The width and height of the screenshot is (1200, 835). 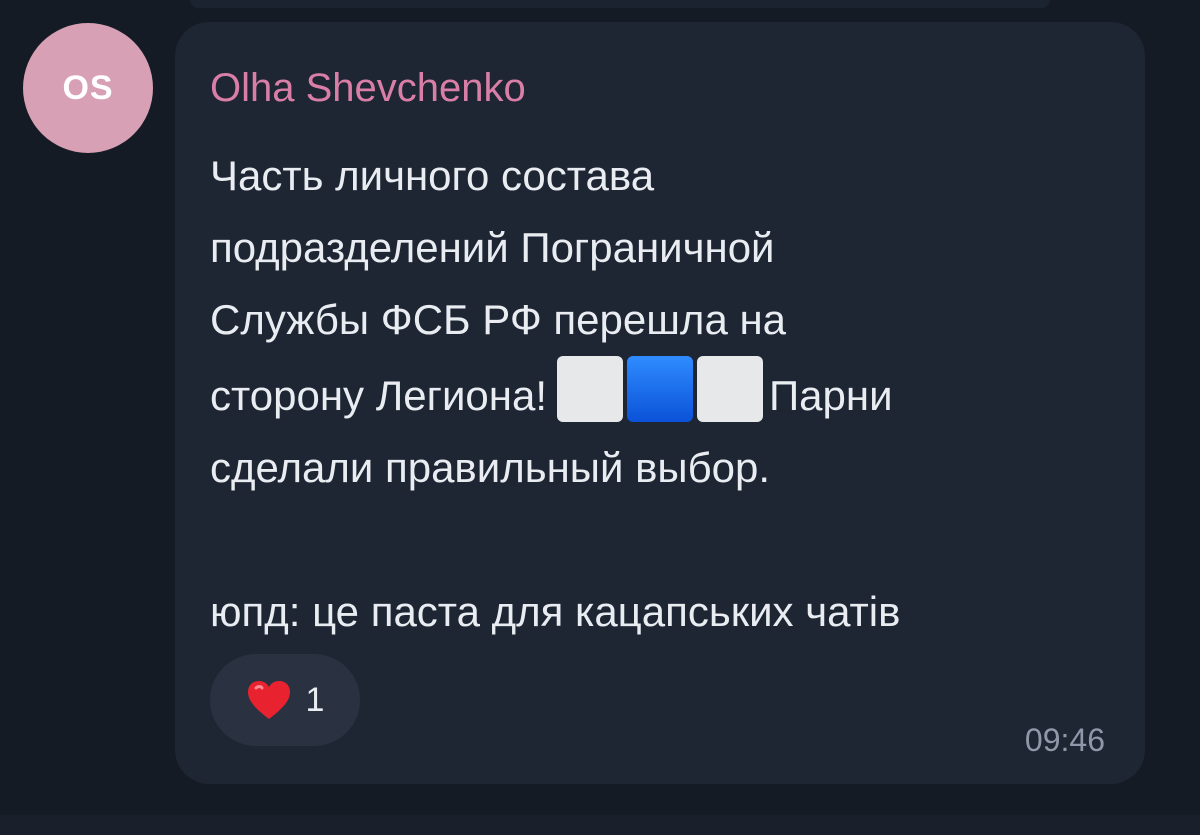 I want to click on message-timestamp: 09:46, so click(x=1064, y=740).